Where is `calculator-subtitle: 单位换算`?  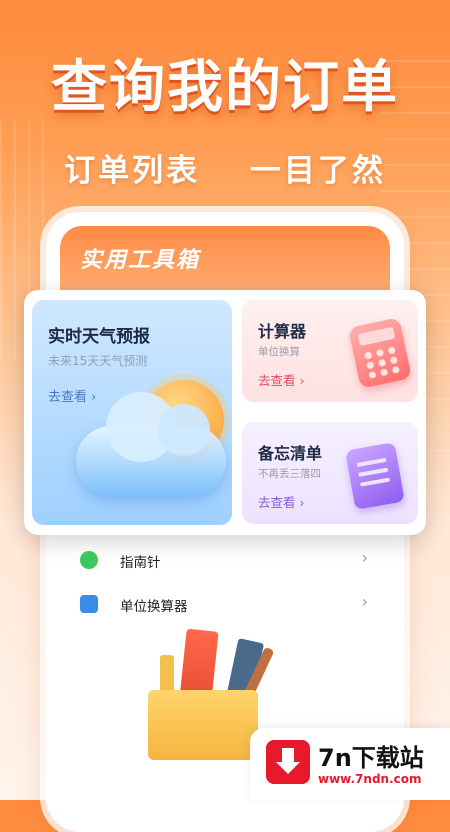
calculator-subtitle: 单位换算 is located at coordinates (279, 352).